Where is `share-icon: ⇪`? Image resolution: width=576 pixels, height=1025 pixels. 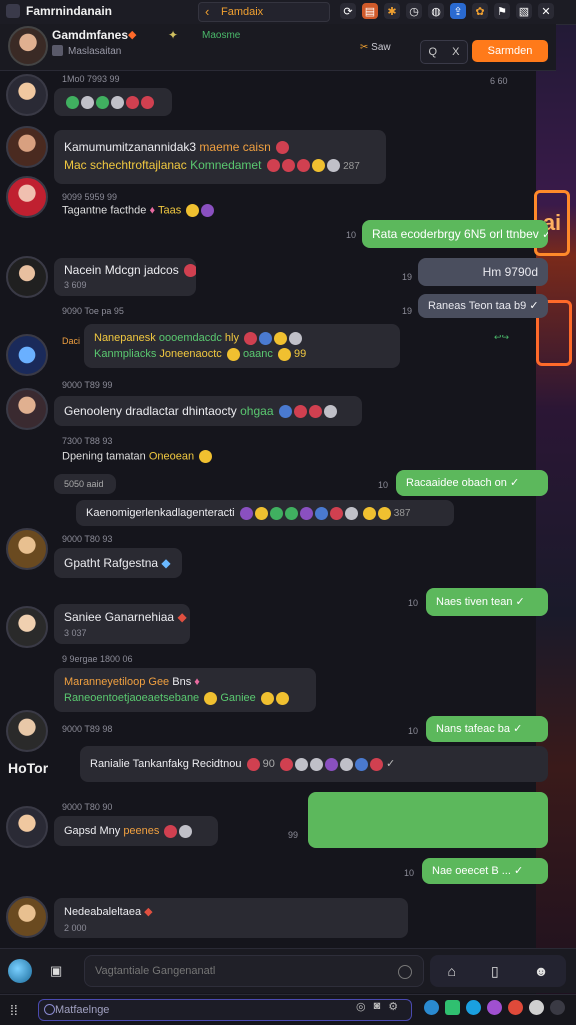
share-icon: ⇪ is located at coordinates (458, 11).